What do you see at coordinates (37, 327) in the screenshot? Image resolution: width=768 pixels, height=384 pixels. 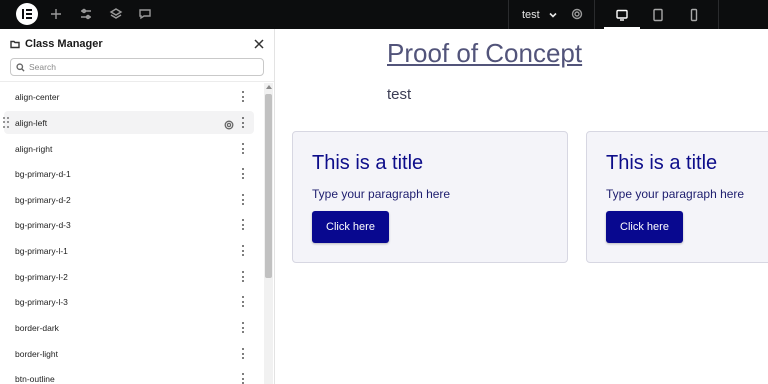 I see `class-item-label: border-dark` at bounding box center [37, 327].